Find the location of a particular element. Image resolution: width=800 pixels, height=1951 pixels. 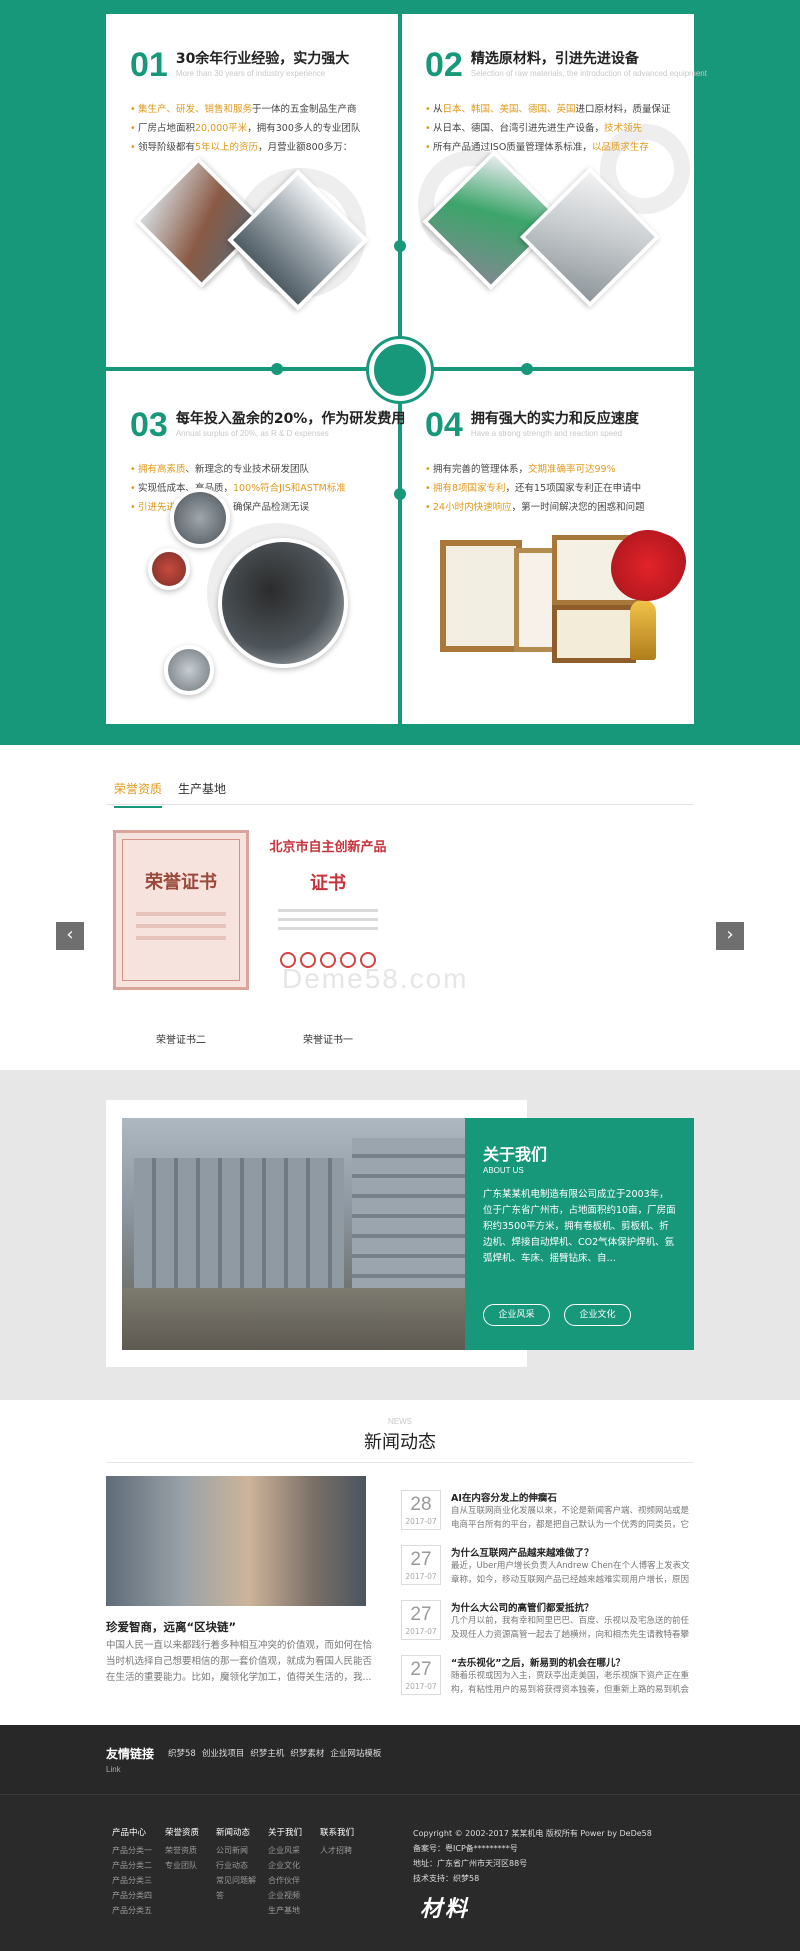

friend-link: 织梦素材 is located at coordinates (307, 1753).